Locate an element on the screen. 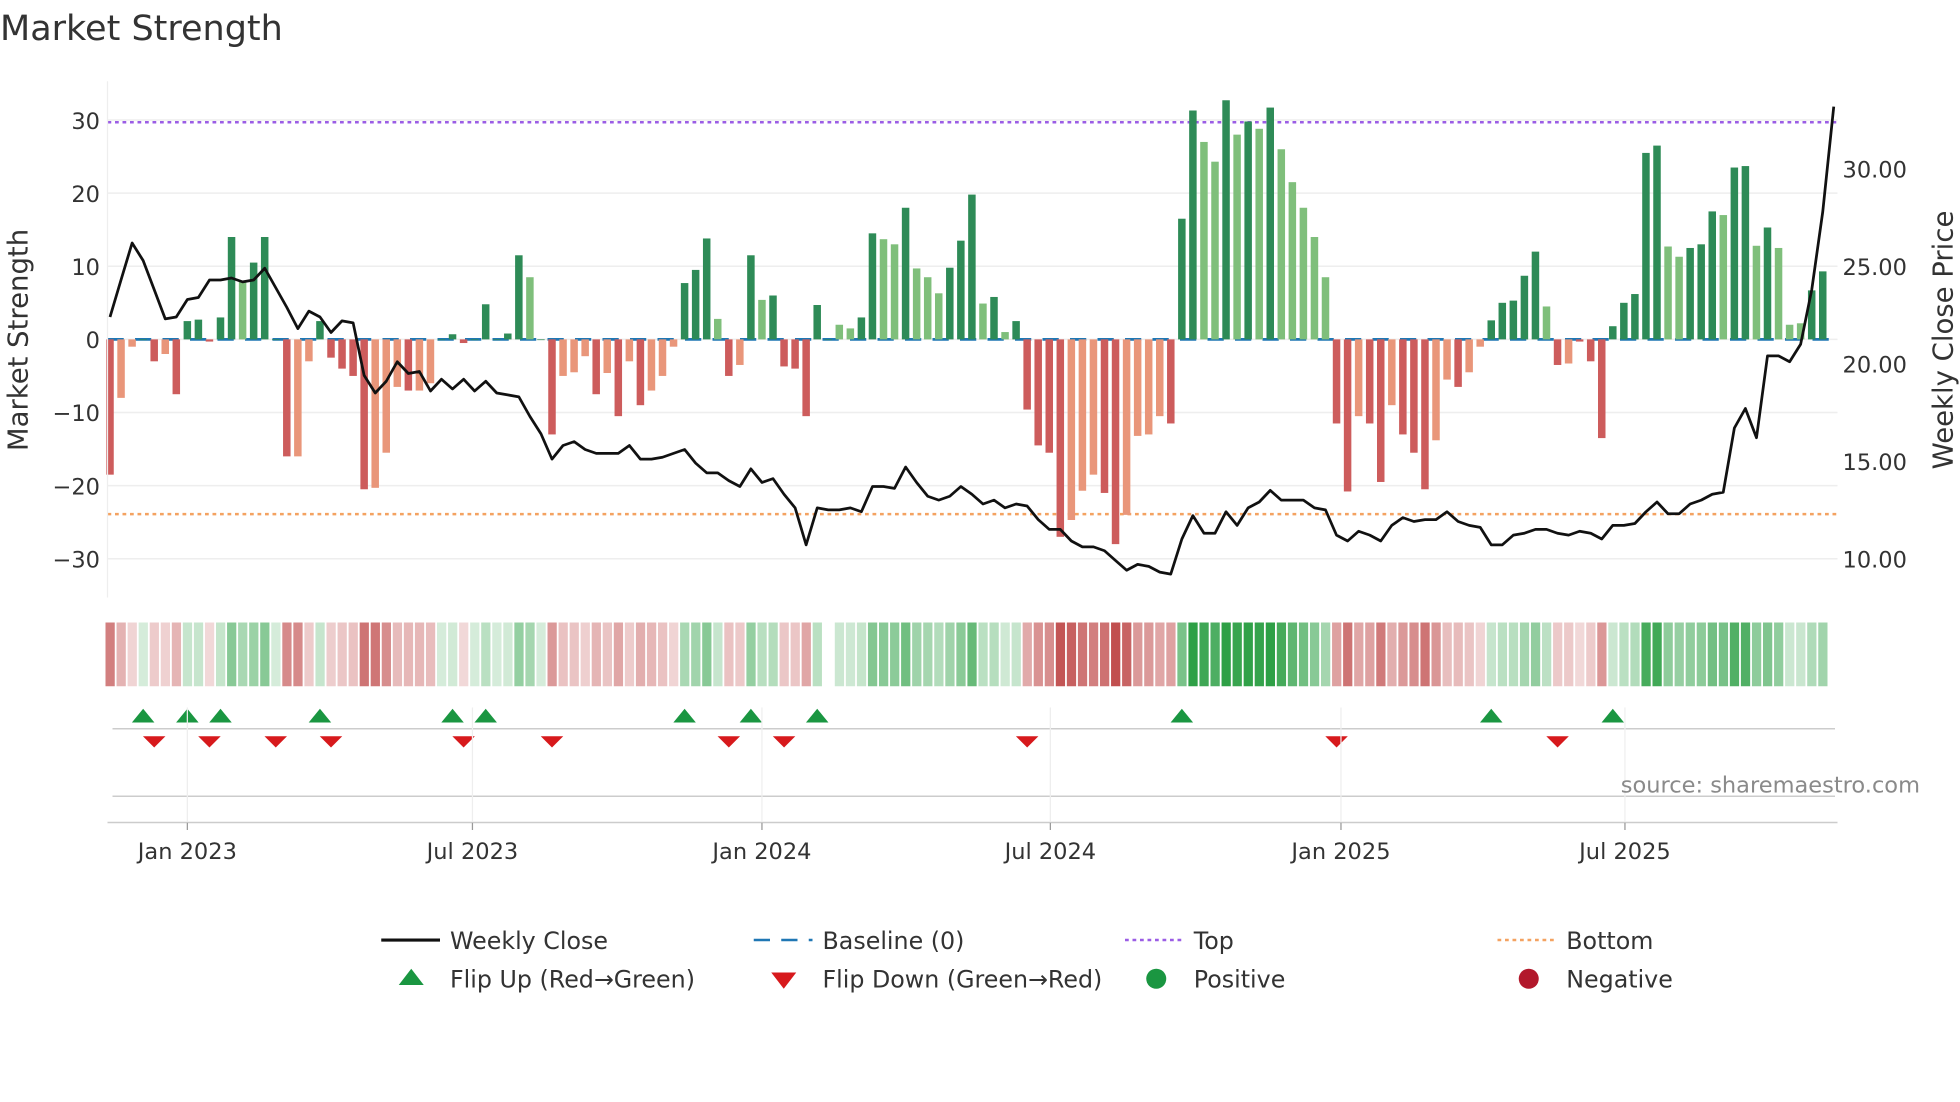 The width and height of the screenshot is (1960, 1102). y-tick-label-left: −20 is located at coordinates (76, 487).